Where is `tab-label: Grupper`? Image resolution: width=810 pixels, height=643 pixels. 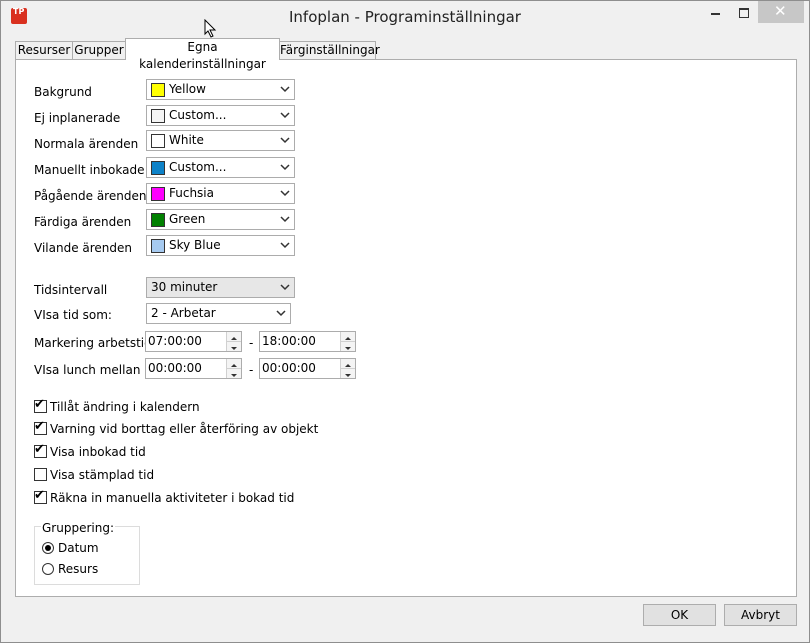 tab-label: Grupper is located at coordinates (99, 50).